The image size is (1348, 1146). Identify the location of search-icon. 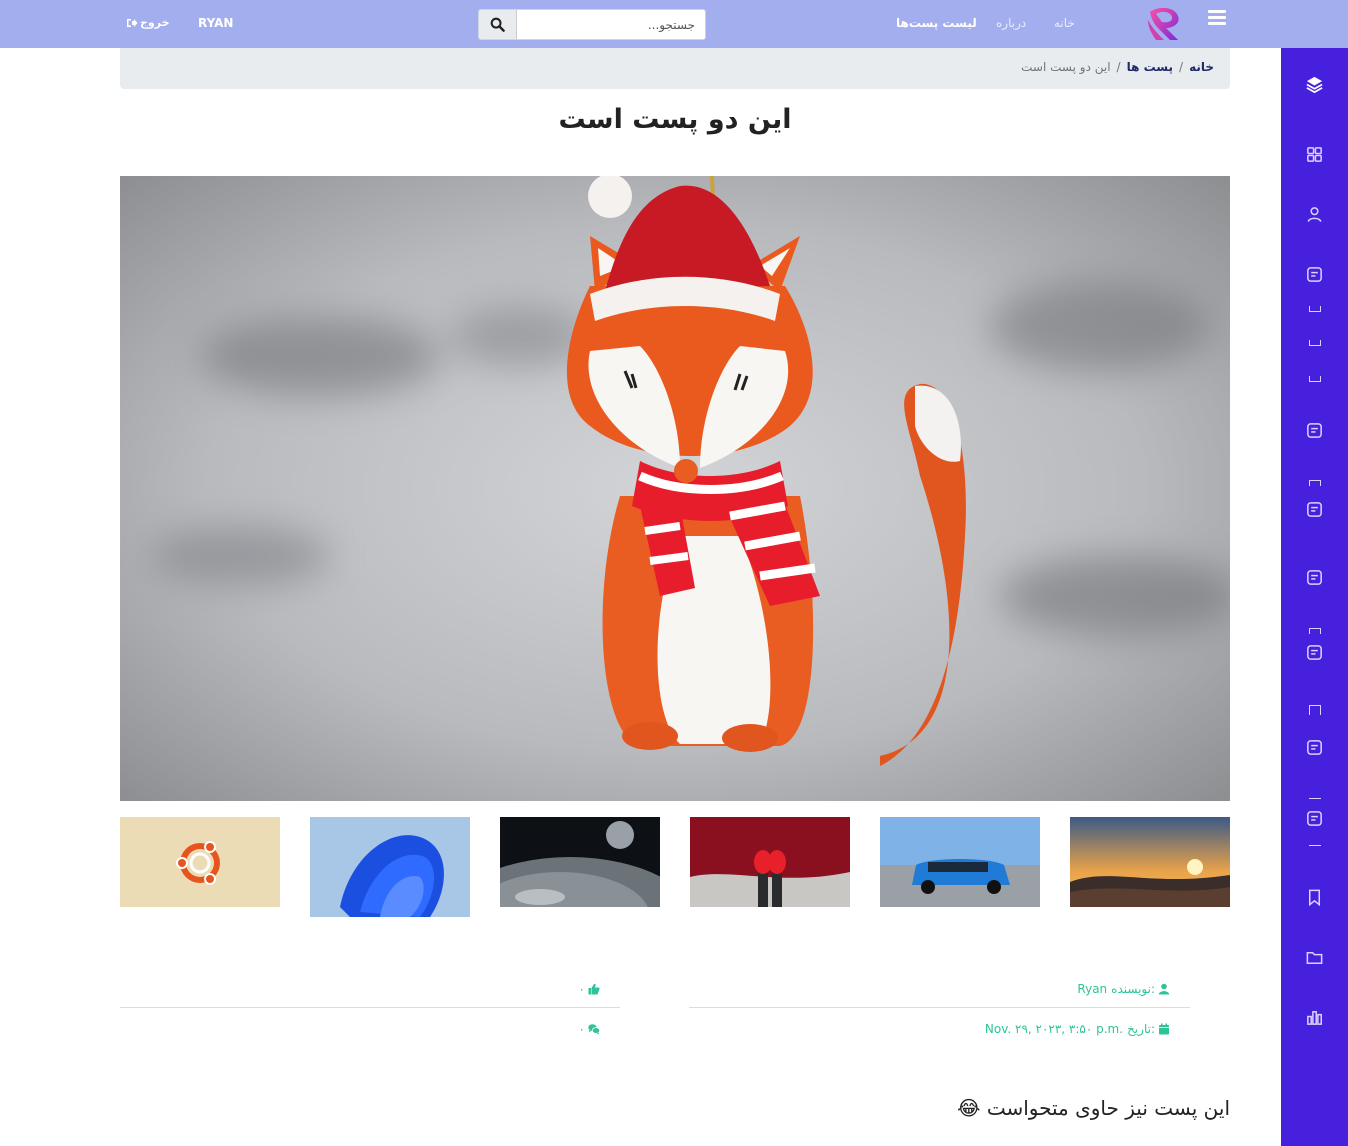
(497, 24).